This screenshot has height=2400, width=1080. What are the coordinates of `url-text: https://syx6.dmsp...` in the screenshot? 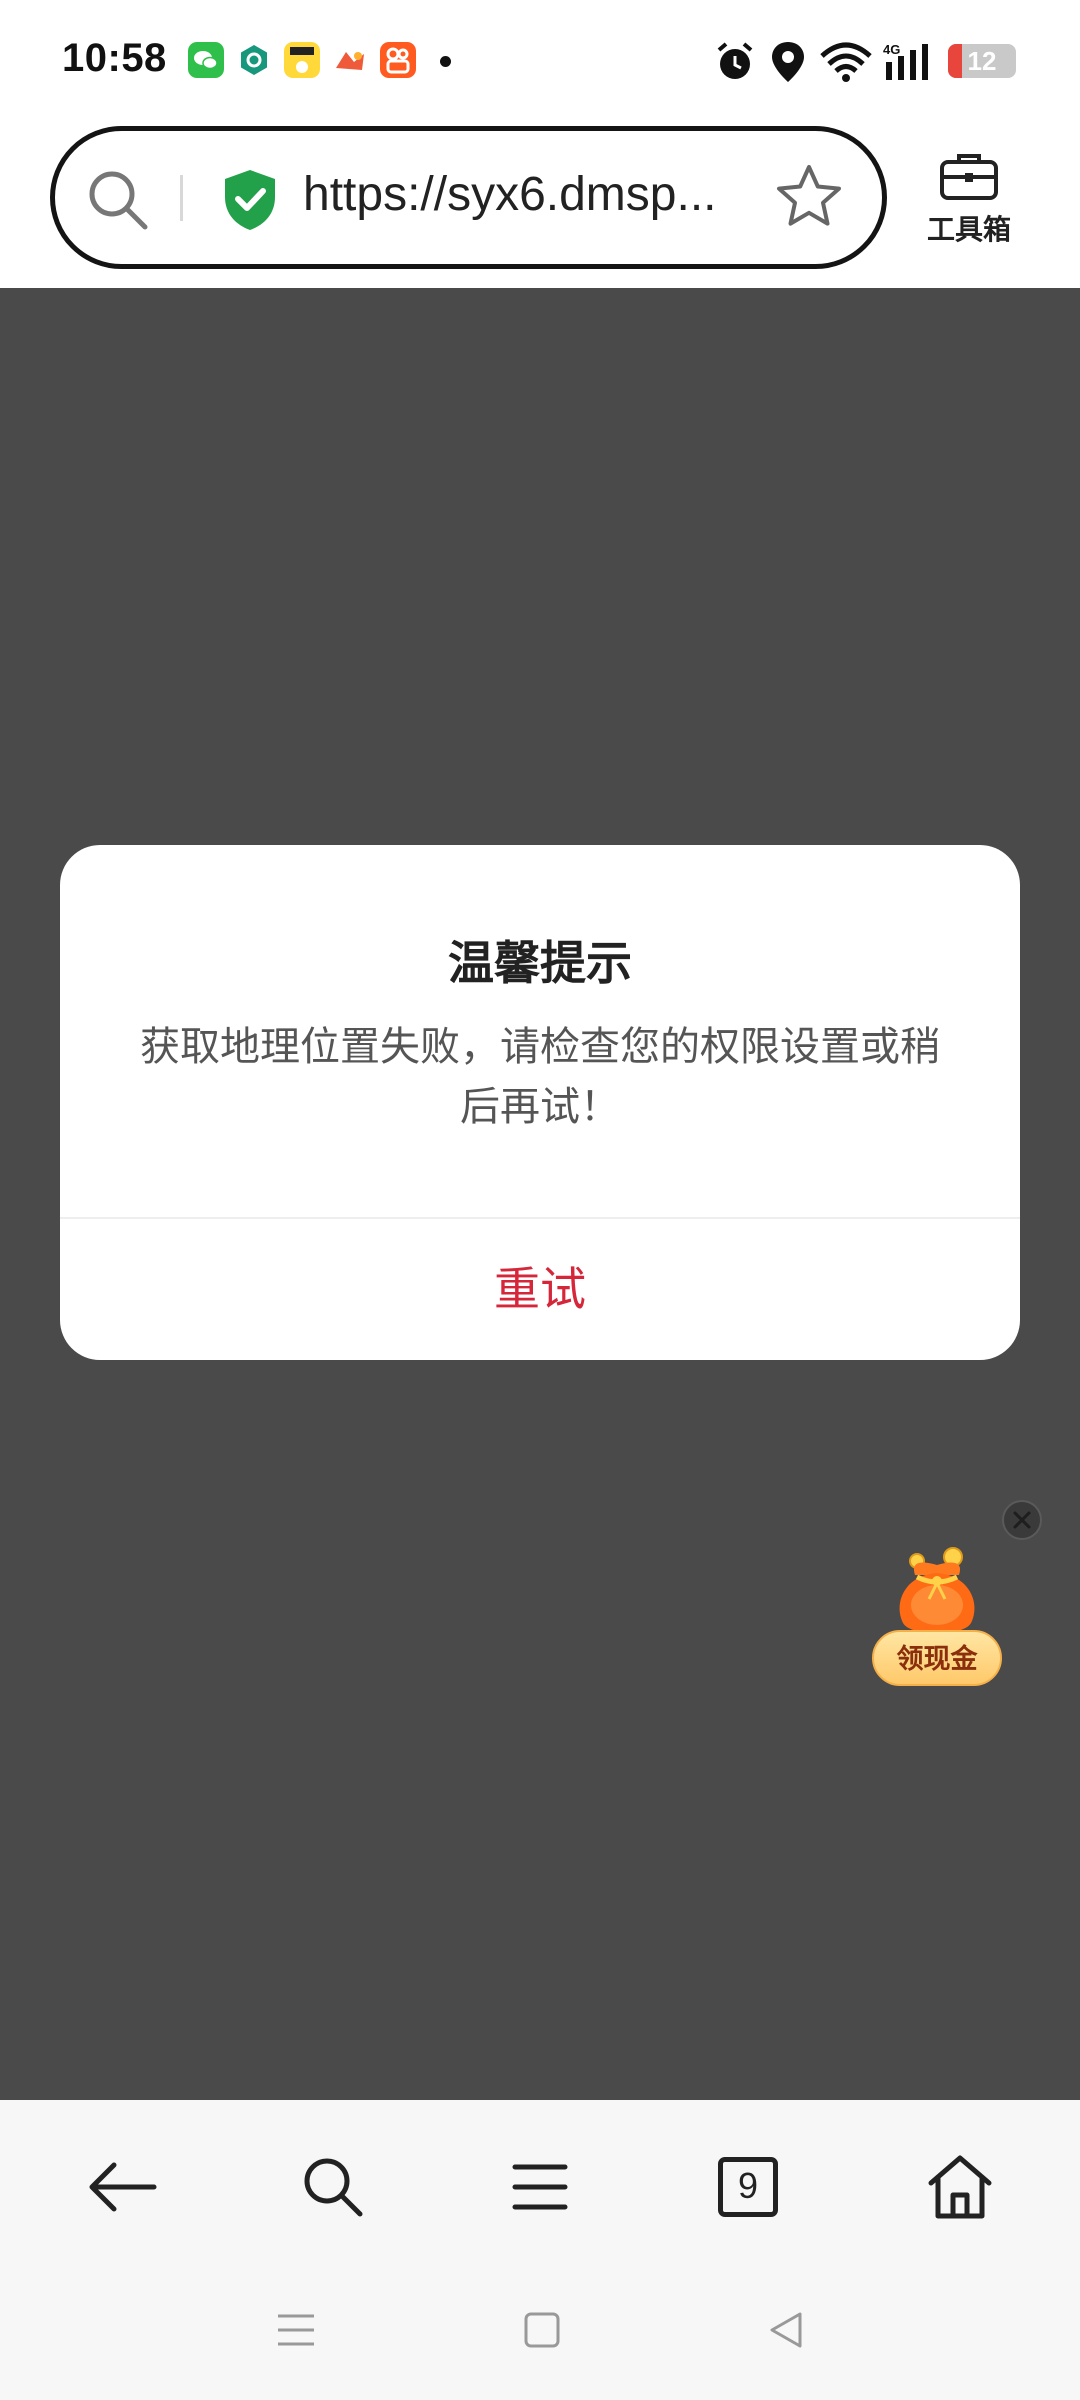 It's located at (538, 194).